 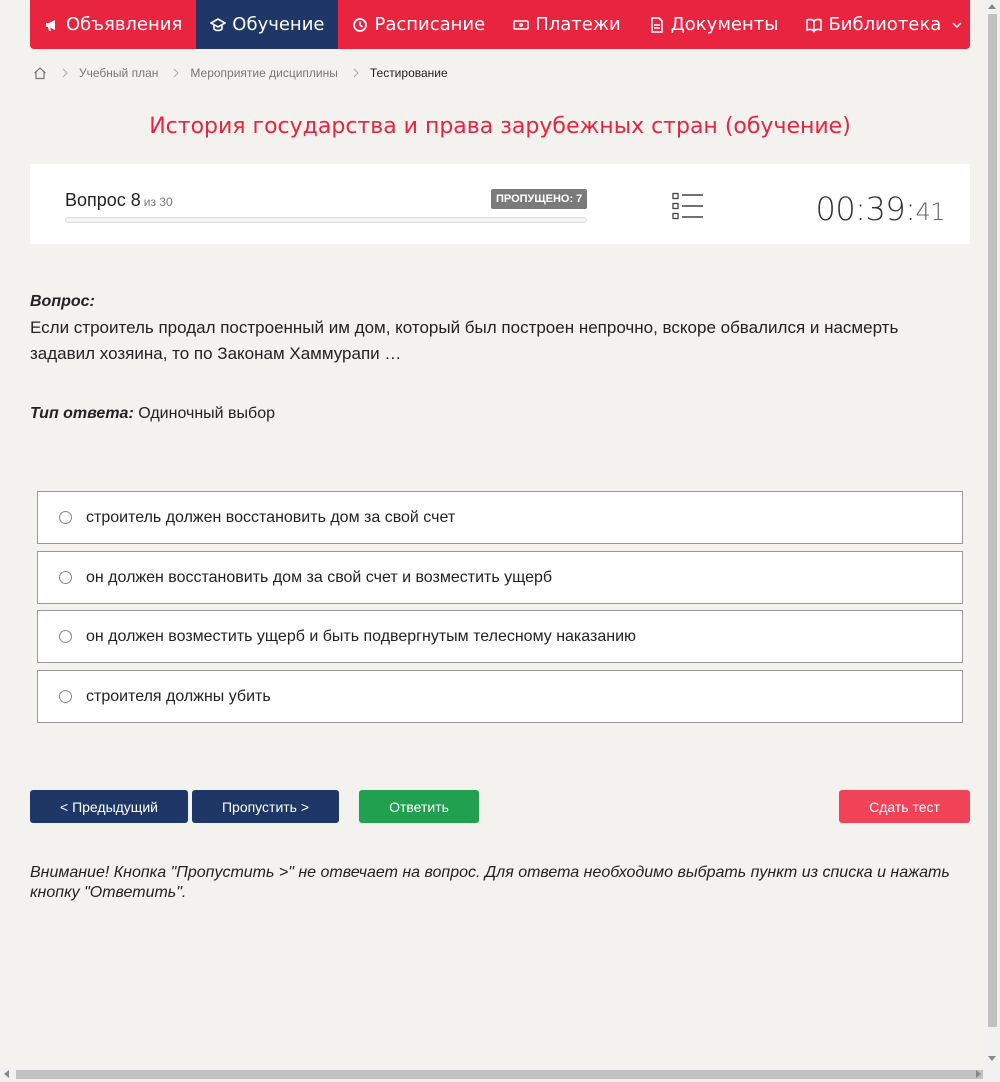 I want to click on nav-item-announcements: Объявления, so click(x=113, y=24).